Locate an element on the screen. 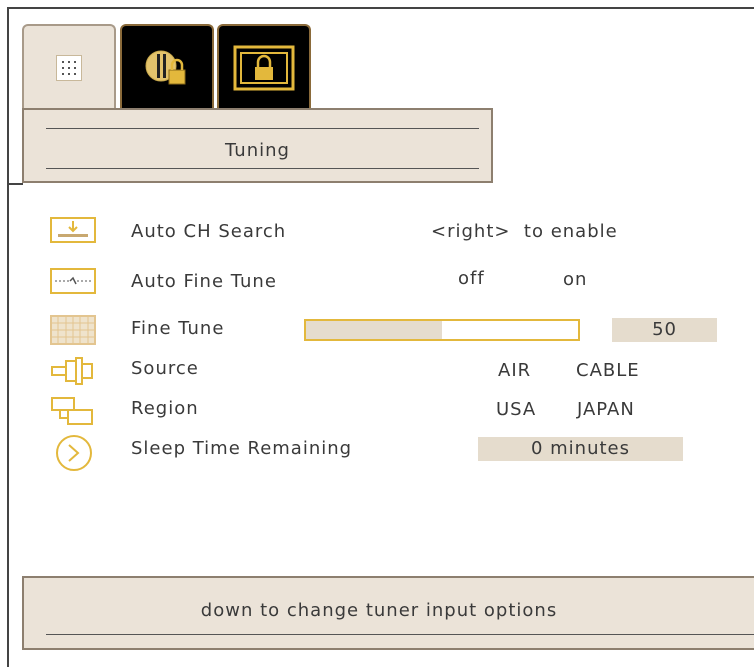 The image size is (754, 667). tab-parental-lock is located at coordinates (167, 67).